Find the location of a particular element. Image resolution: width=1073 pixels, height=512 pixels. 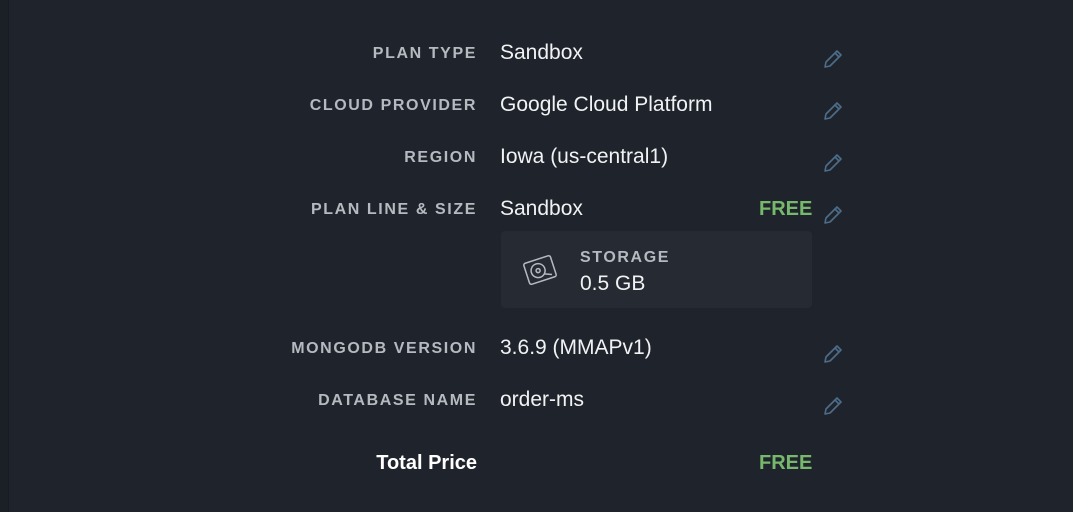

cloud-provider-label: CLOUD PROVIDER is located at coordinates (393, 105).